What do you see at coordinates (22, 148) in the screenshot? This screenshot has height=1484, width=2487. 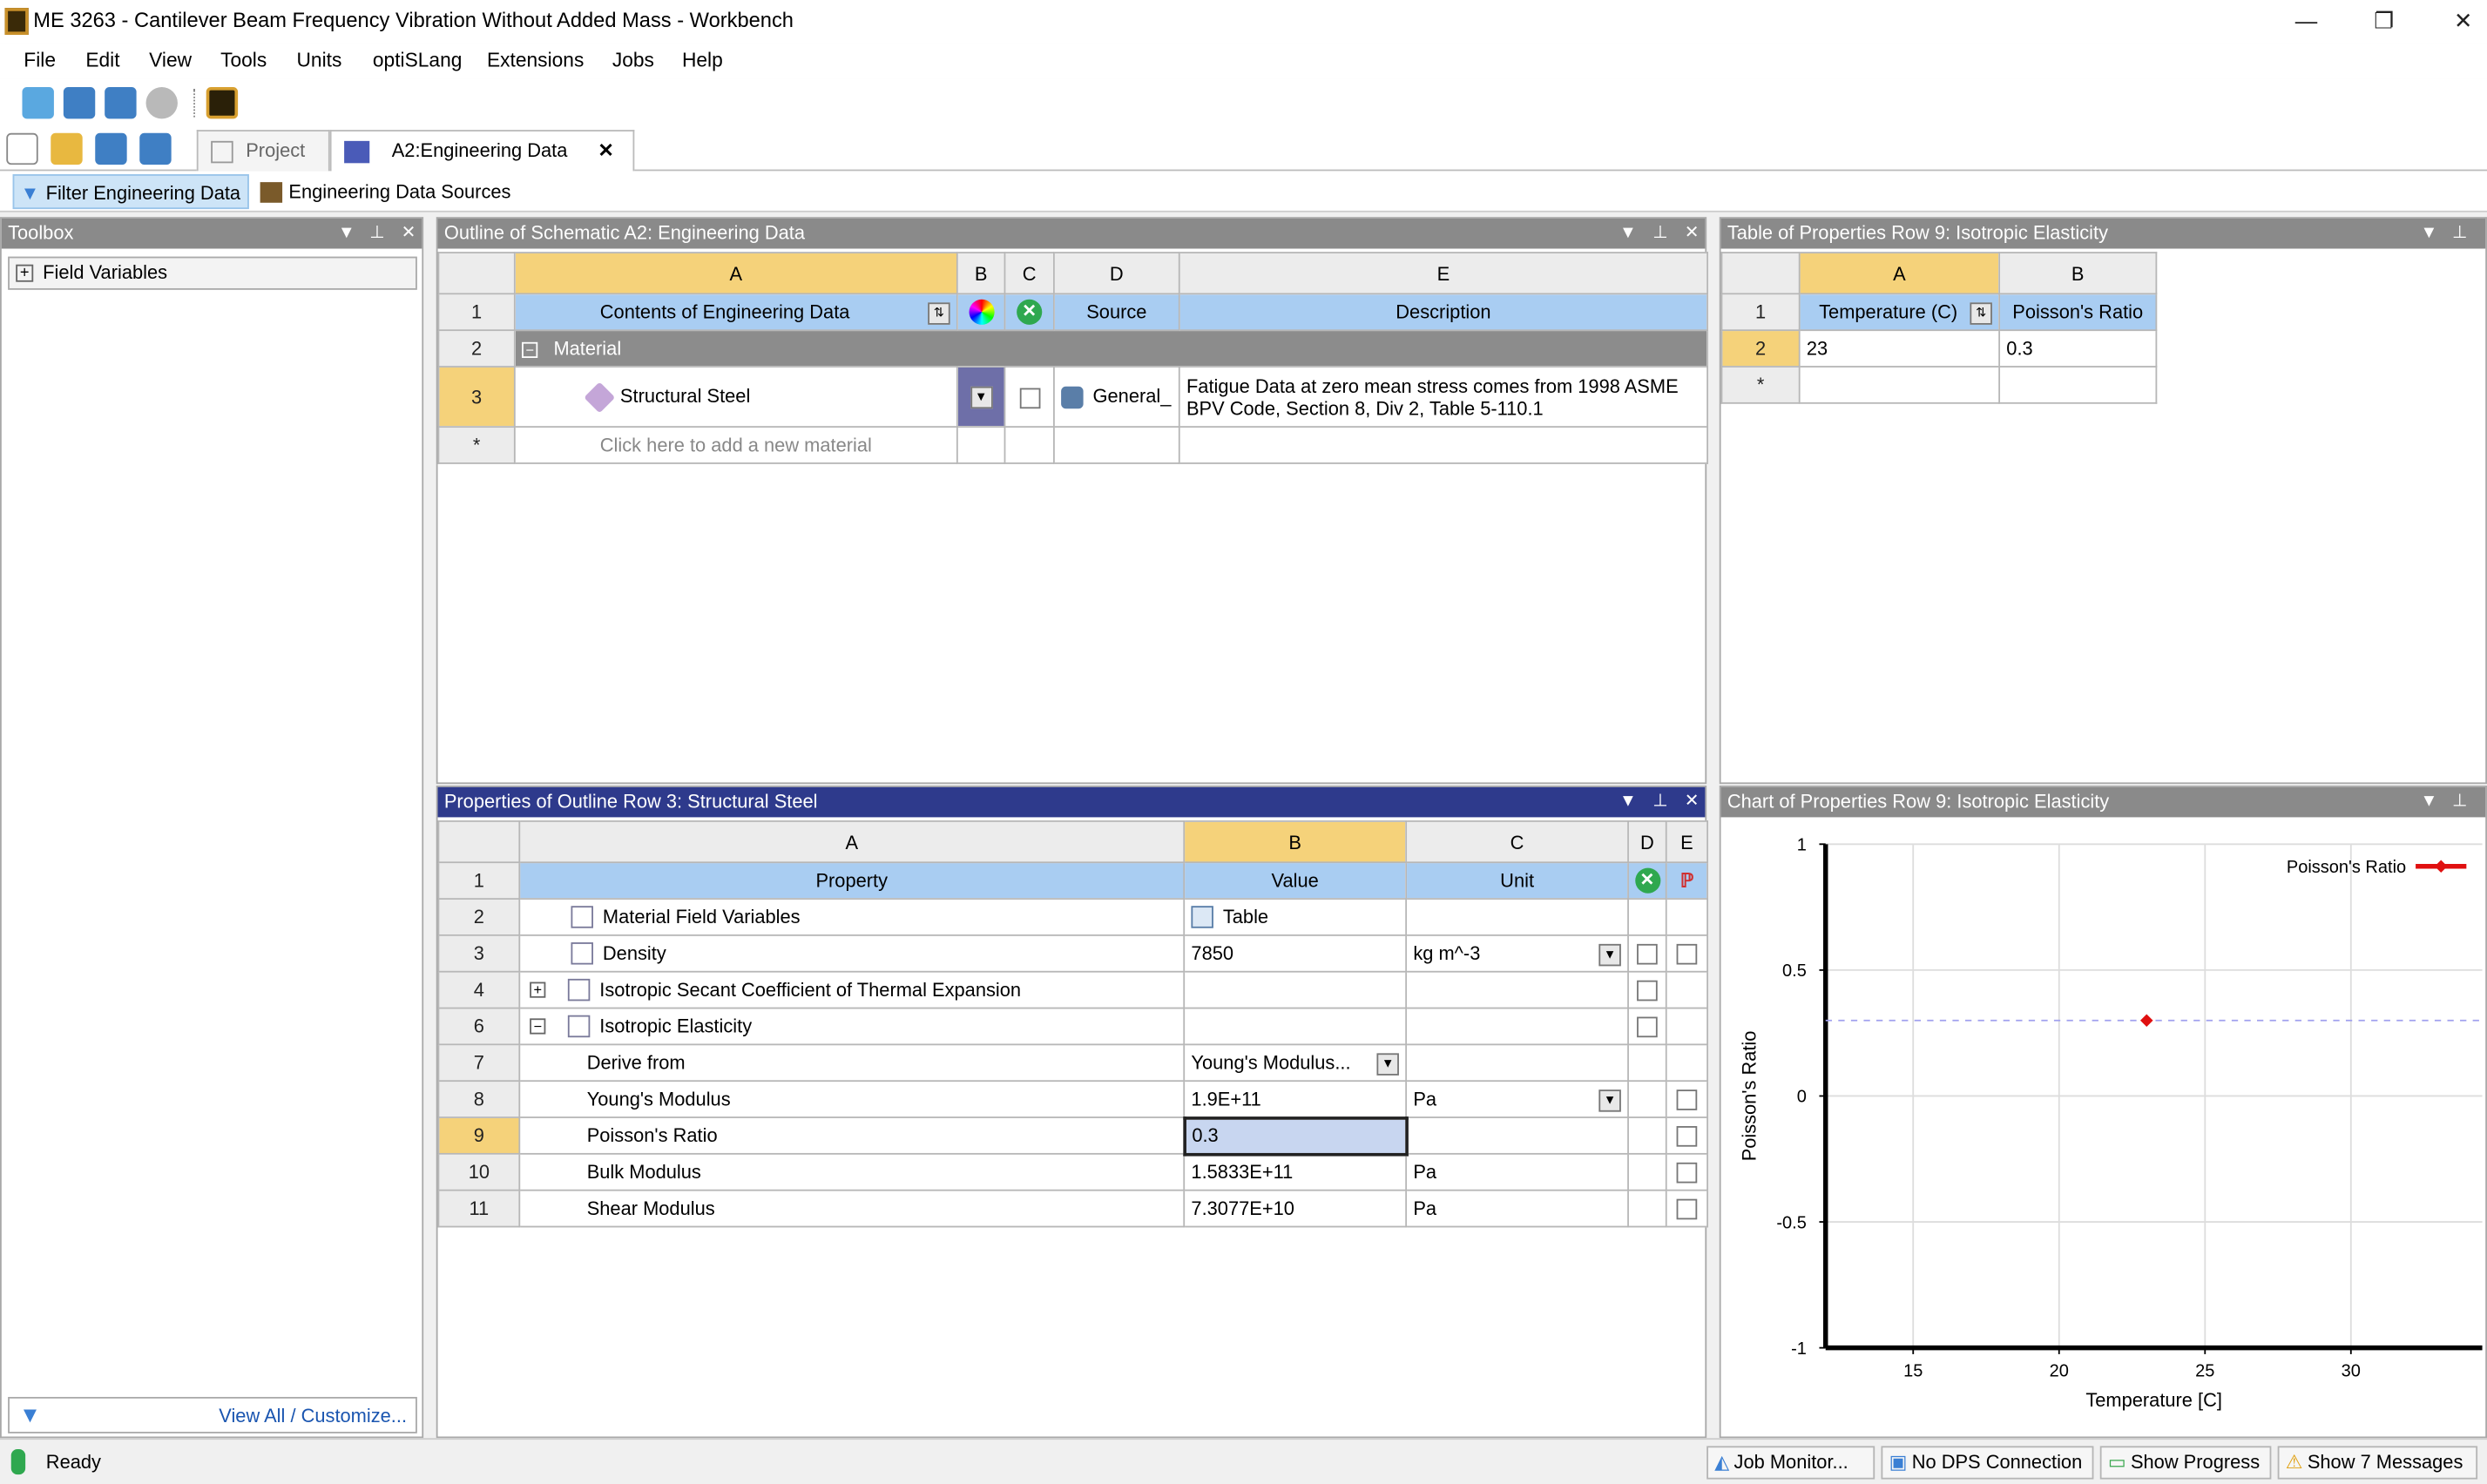 I see `new-icon` at bounding box center [22, 148].